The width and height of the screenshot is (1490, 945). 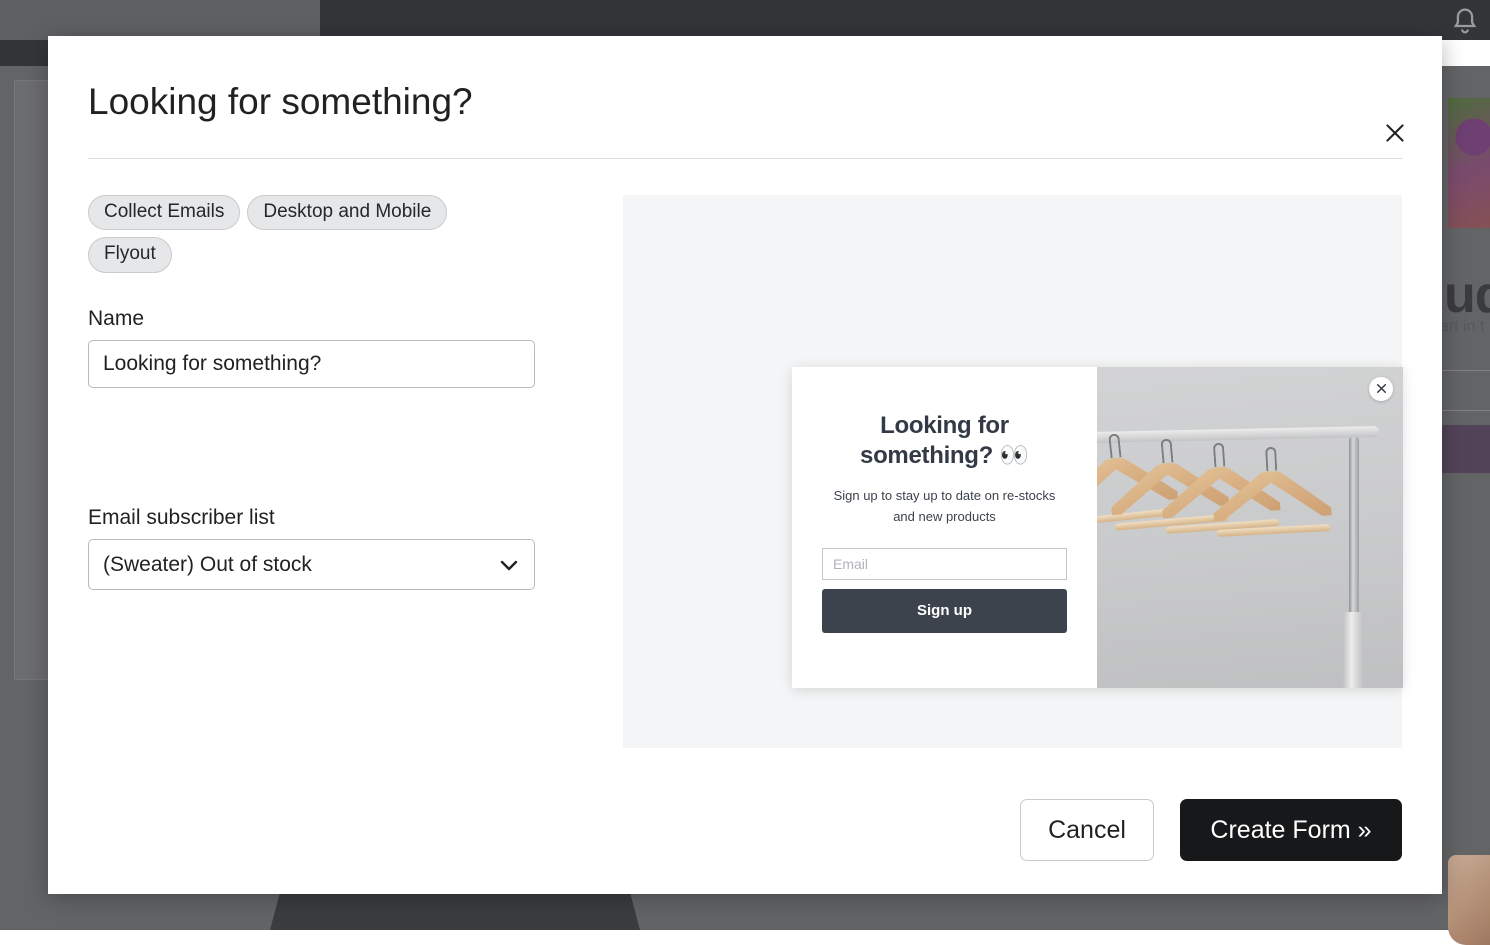 What do you see at coordinates (130, 255) in the screenshot?
I see `tag-flyout: Flyout` at bounding box center [130, 255].